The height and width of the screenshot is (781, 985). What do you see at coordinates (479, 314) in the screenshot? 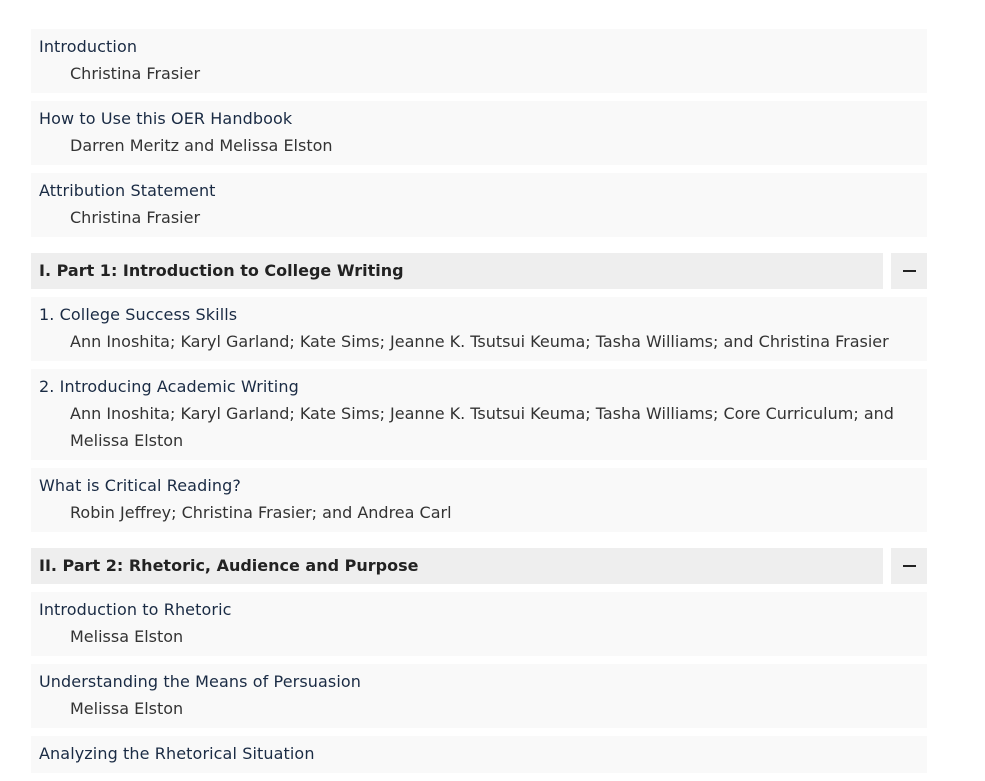
I see `chapter-link: 1. College Success Skills` at bounding box center [479, 314].